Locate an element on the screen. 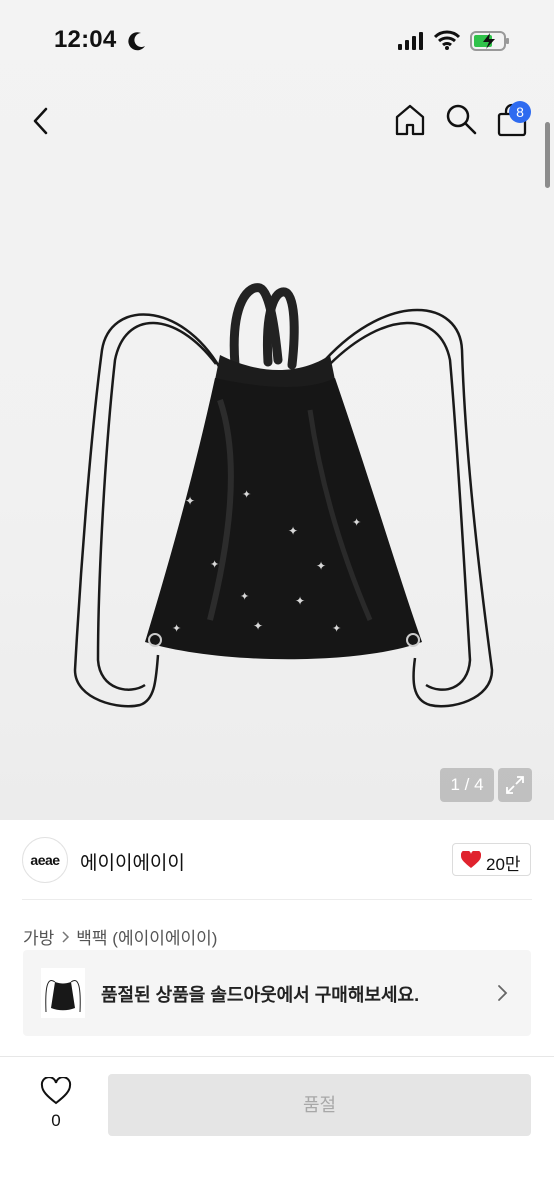  cart-badge: 8 is located at coordinates (520, 112).